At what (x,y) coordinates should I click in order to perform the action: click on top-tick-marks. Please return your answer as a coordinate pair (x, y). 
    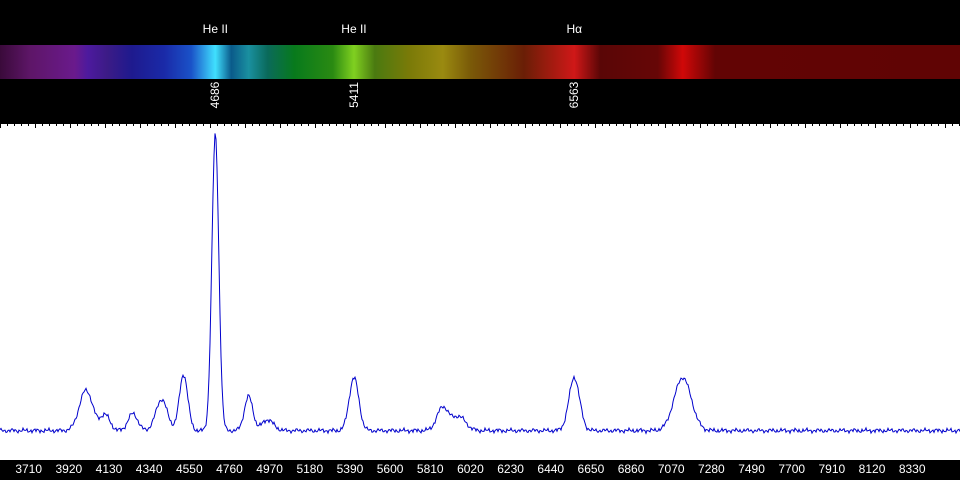
    Looking at the image, I should click on (480, 126).